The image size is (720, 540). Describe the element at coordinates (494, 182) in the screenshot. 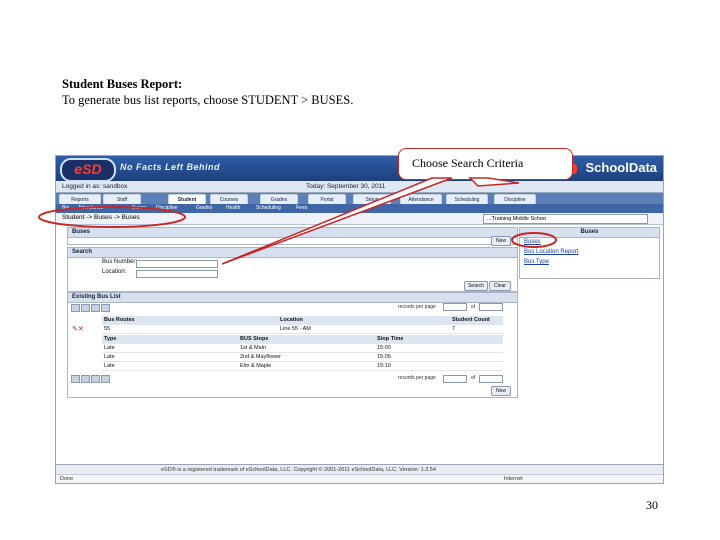

I see `callout-pointer-right` at that location.